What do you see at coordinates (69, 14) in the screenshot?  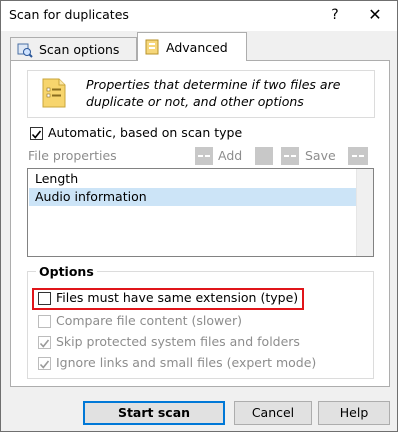 I see `window-title: Scan for duplicates` at bounding box center [69, 14].